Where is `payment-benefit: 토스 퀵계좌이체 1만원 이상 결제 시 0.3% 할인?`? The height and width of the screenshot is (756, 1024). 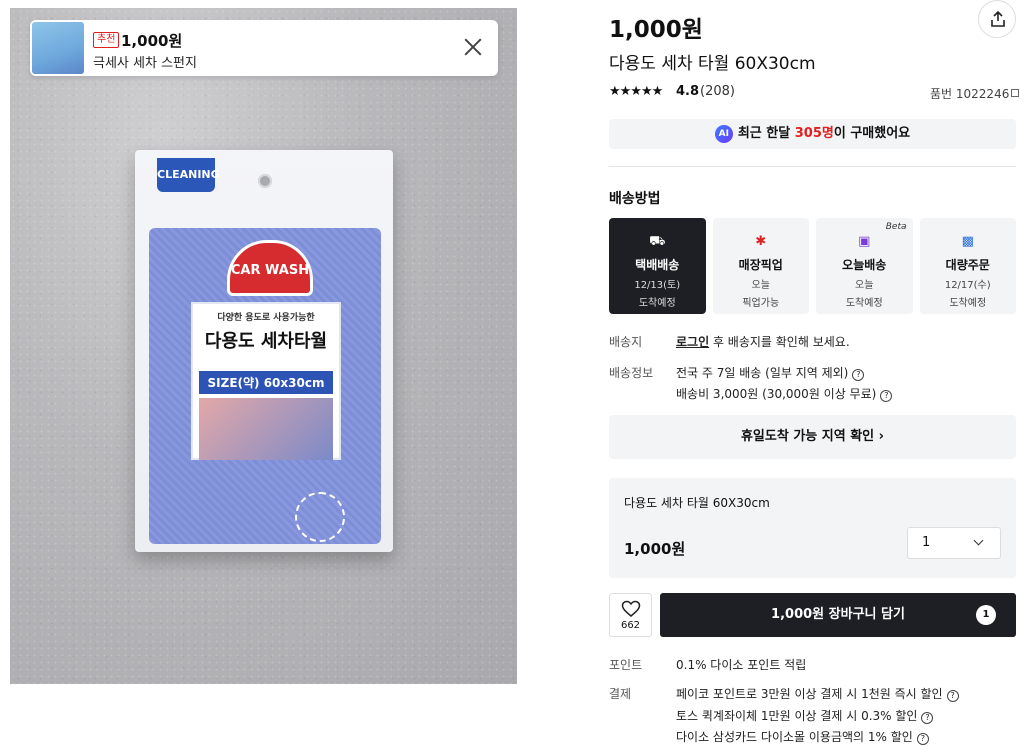
payment-benefit: 토스 퀵계좌이체 1만원 이상 결제 시 0.3% 할인? is located at coordinates (805, 715).